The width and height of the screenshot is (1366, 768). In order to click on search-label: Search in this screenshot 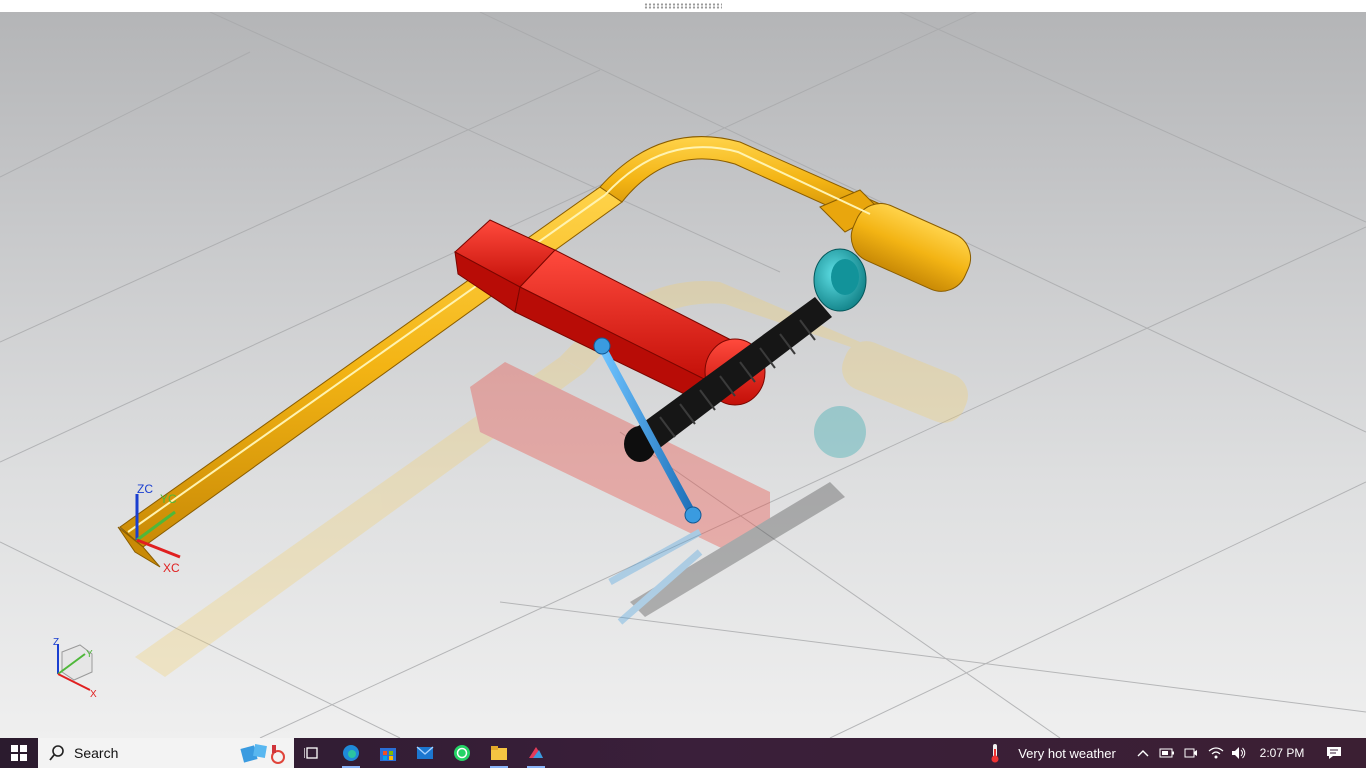, I will do `click(96, 753)`.